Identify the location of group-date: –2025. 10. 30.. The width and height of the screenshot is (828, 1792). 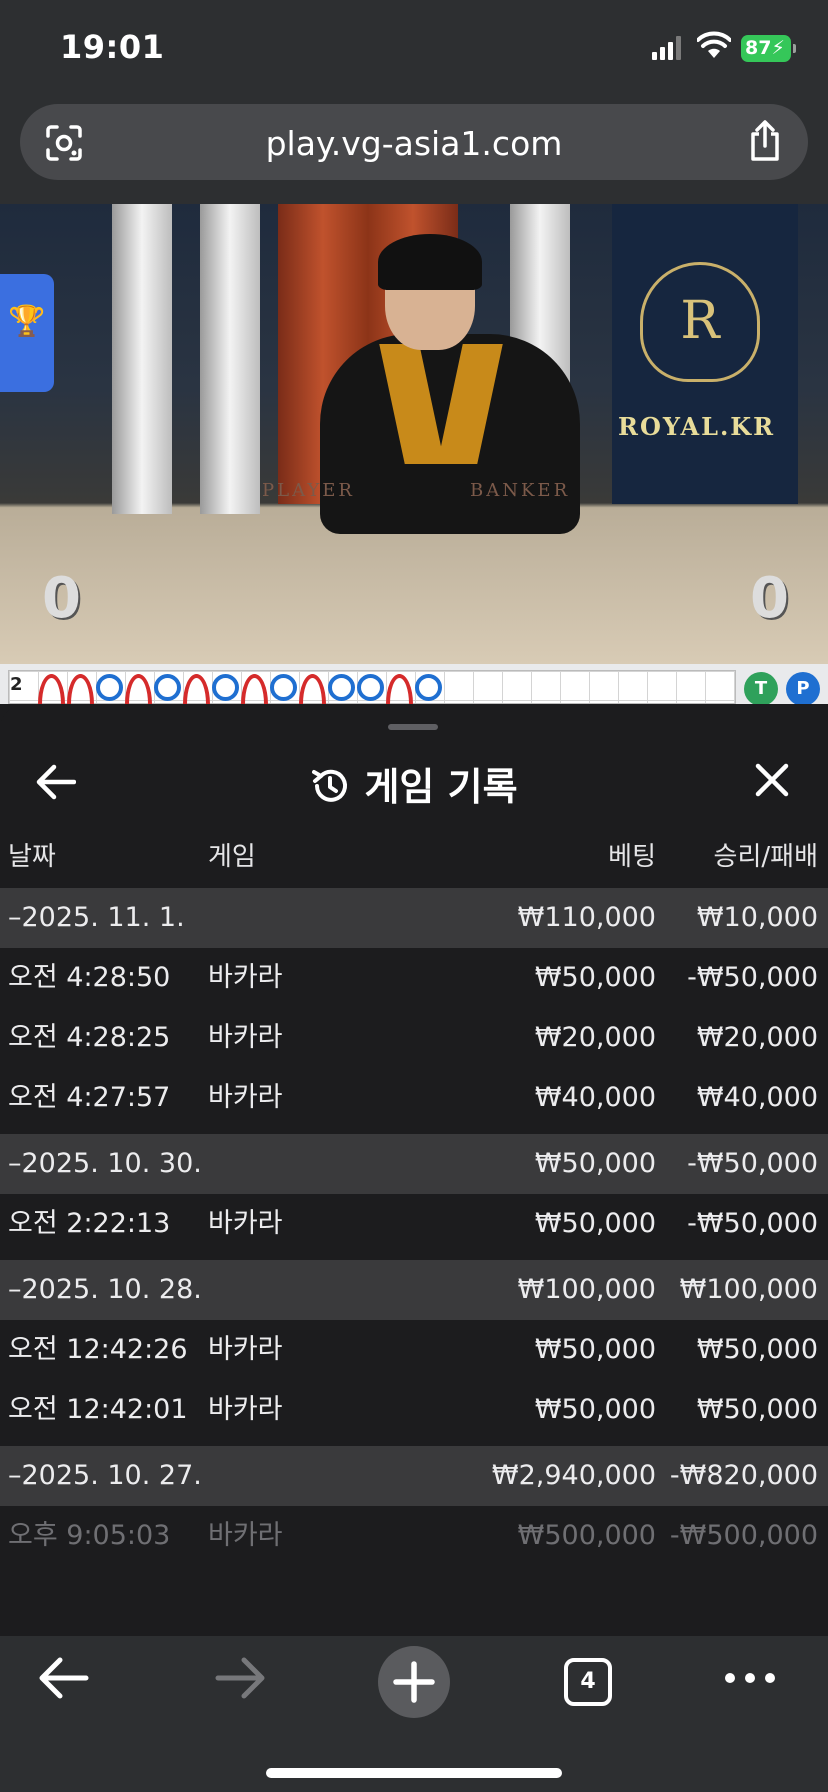
(105, 1163).